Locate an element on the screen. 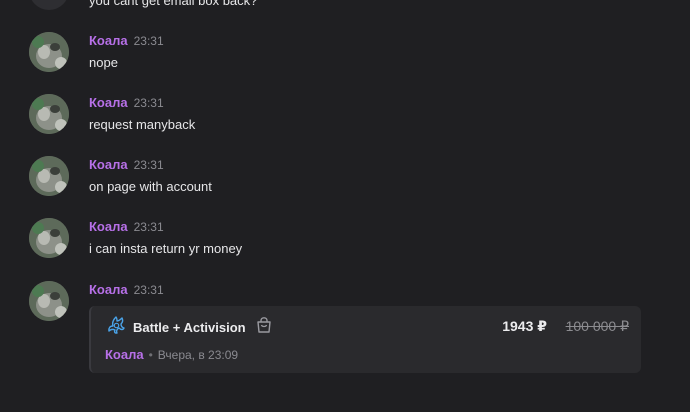 The height and width of the screenshot is (412, 690). shopping-bag-icon is located at coordinates (264, 327).